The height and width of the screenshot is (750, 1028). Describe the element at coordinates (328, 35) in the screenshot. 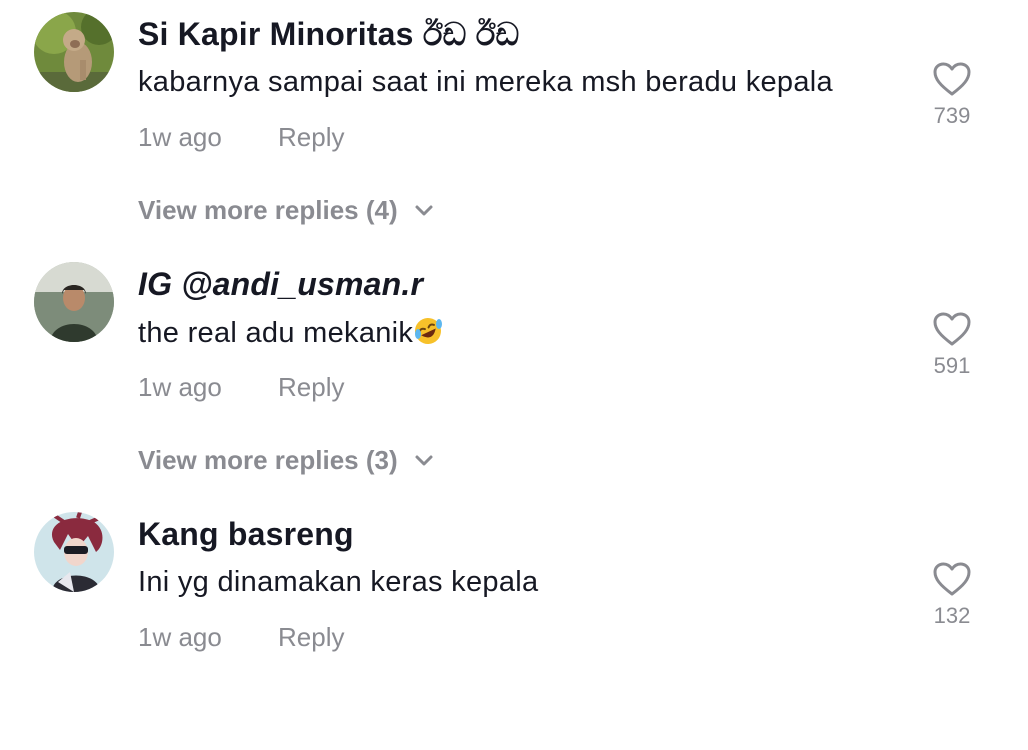

I see `comment-username: Si Kapir Minoritas ඊඩ ඊඩ` at that location.